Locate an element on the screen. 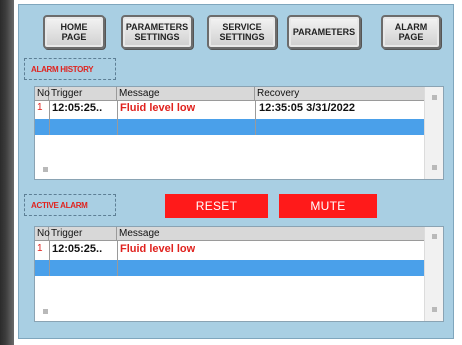  parameters-button: PARAMETERS is located at coordinates (324, 32).